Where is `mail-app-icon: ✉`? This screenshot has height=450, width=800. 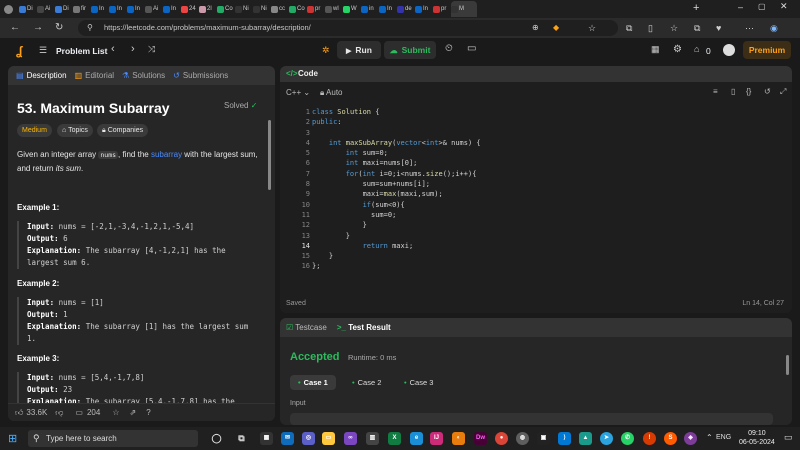 mail-app-icon: ✉ is located at coordinates (287, 438).